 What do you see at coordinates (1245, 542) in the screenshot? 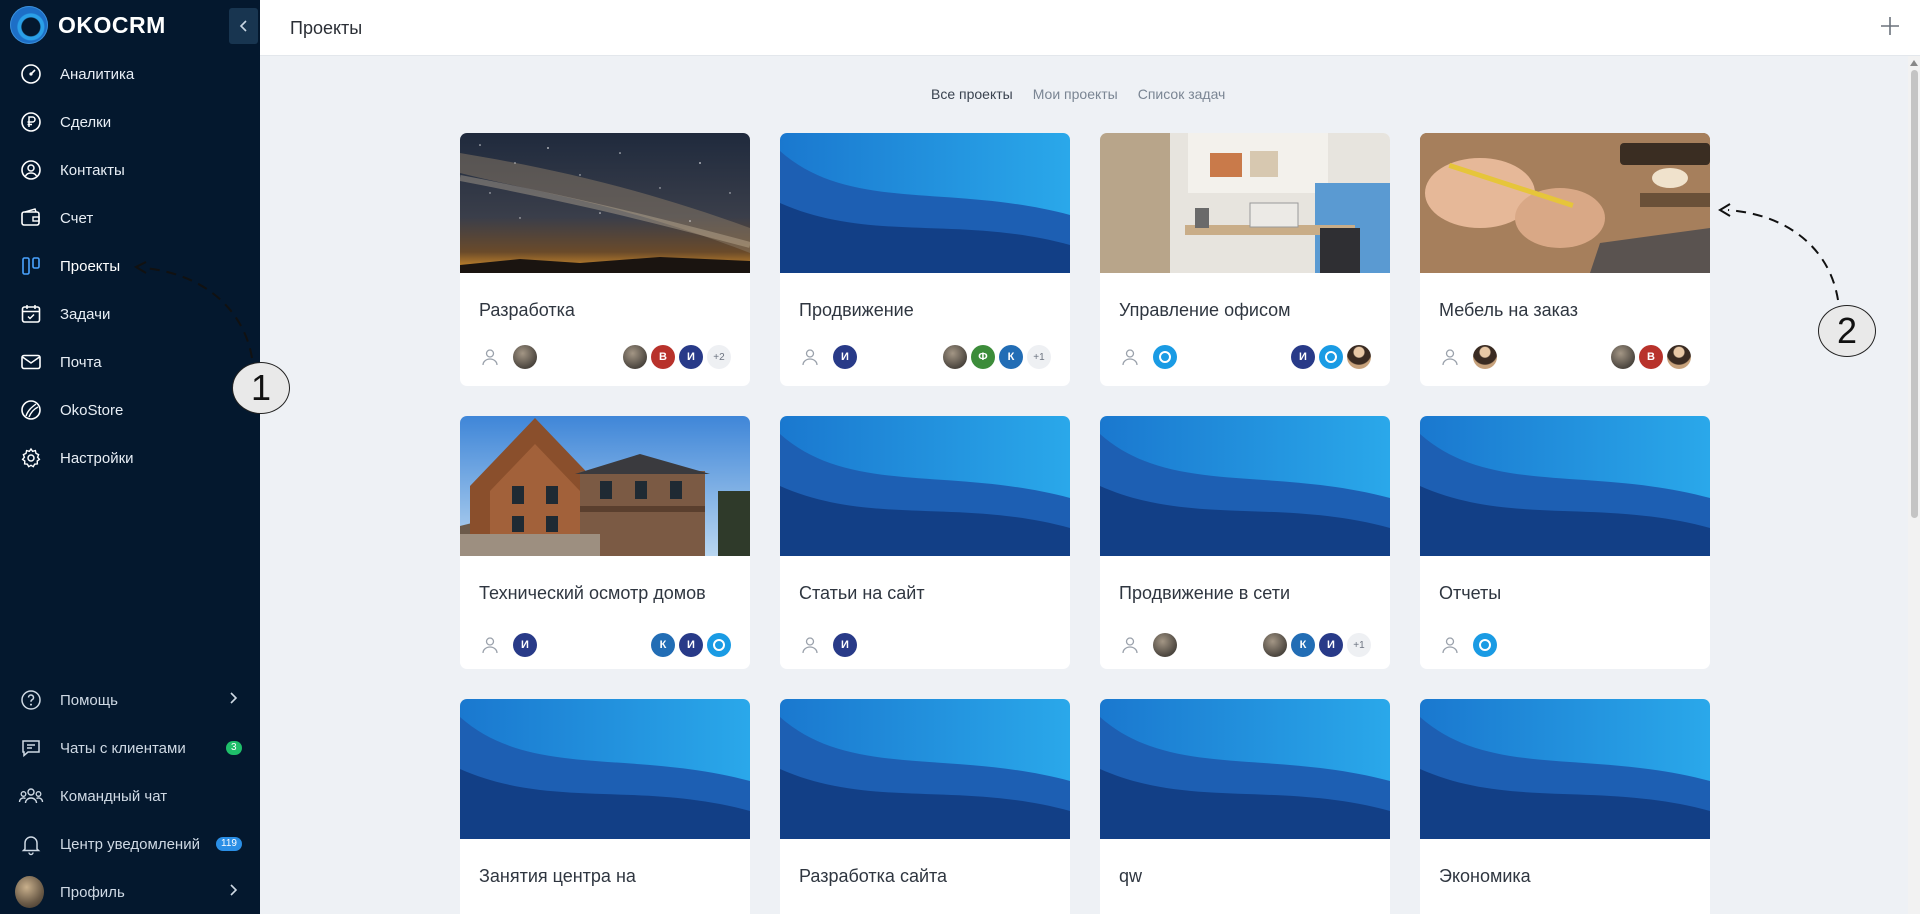
I see `project-card: Продвижение в сети К И +1` at bounding box center [1245, 542].